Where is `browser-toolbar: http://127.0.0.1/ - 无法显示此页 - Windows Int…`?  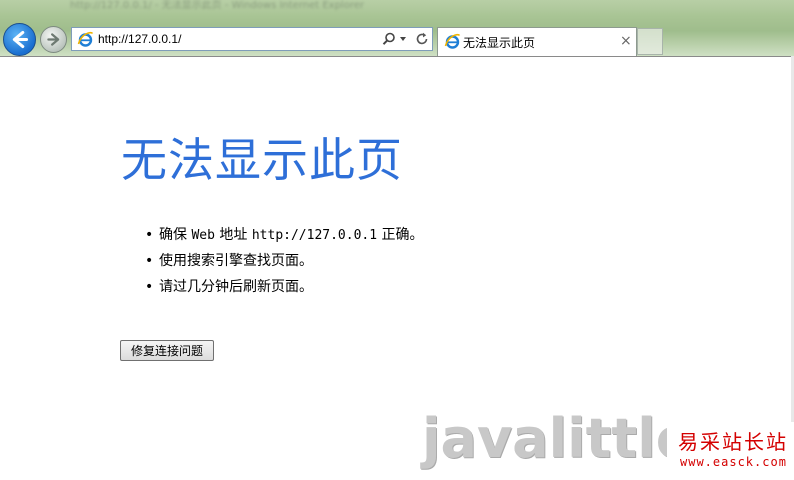
browser-toolbar: http://127.0.0.1/ - 无法显示此页 - Windows Int… is located at coordinates (397, 28).